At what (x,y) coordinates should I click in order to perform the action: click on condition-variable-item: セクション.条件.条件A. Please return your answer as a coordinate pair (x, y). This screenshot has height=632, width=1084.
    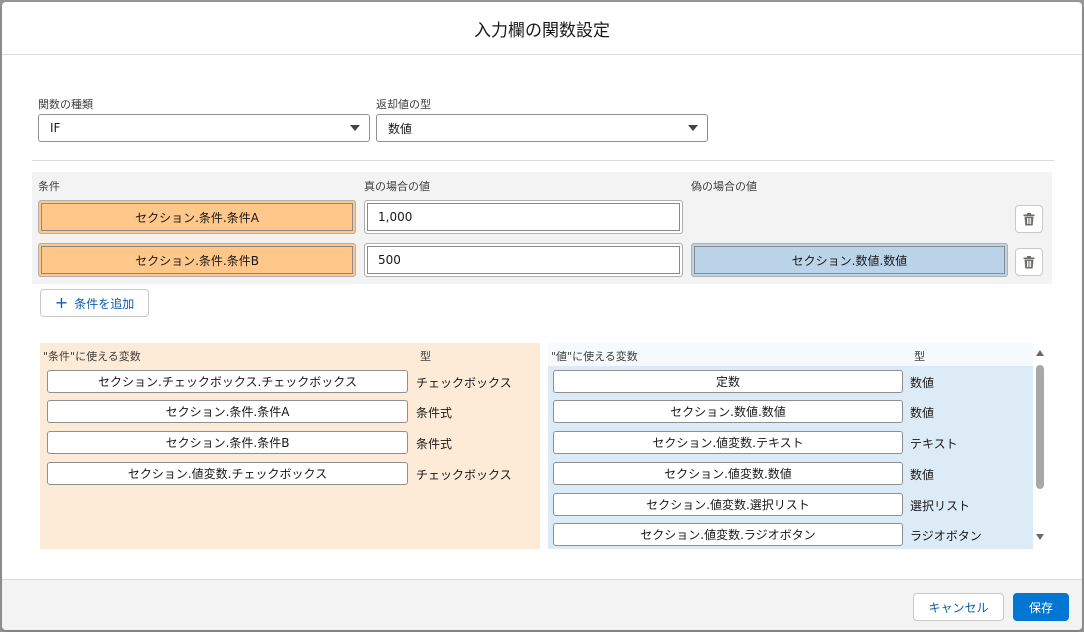
    Looking at the image, I should click on (227, 411).